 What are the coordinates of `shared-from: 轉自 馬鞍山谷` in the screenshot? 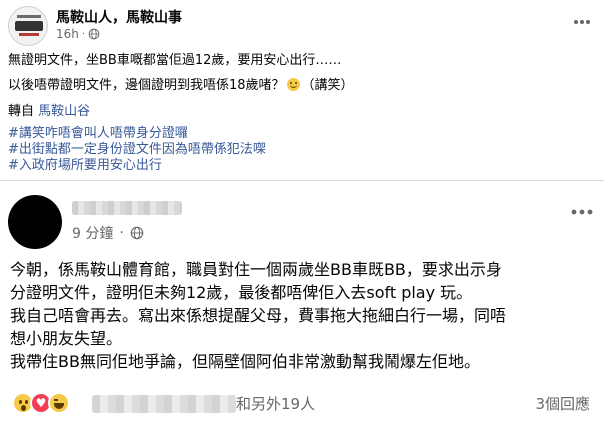 It's located at (49, 112).